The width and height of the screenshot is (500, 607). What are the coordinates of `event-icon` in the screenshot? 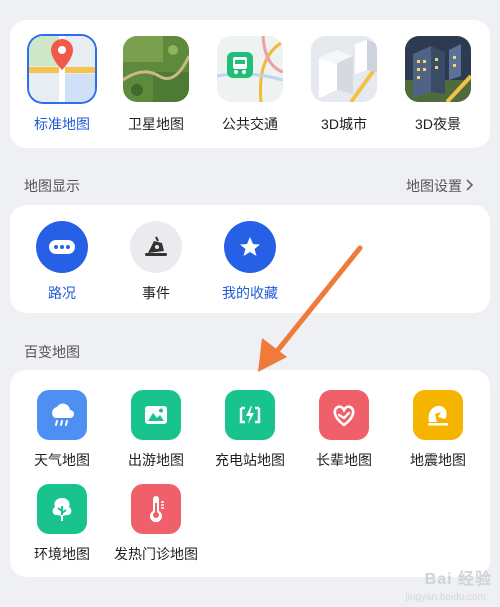 It's located at (156, 247).